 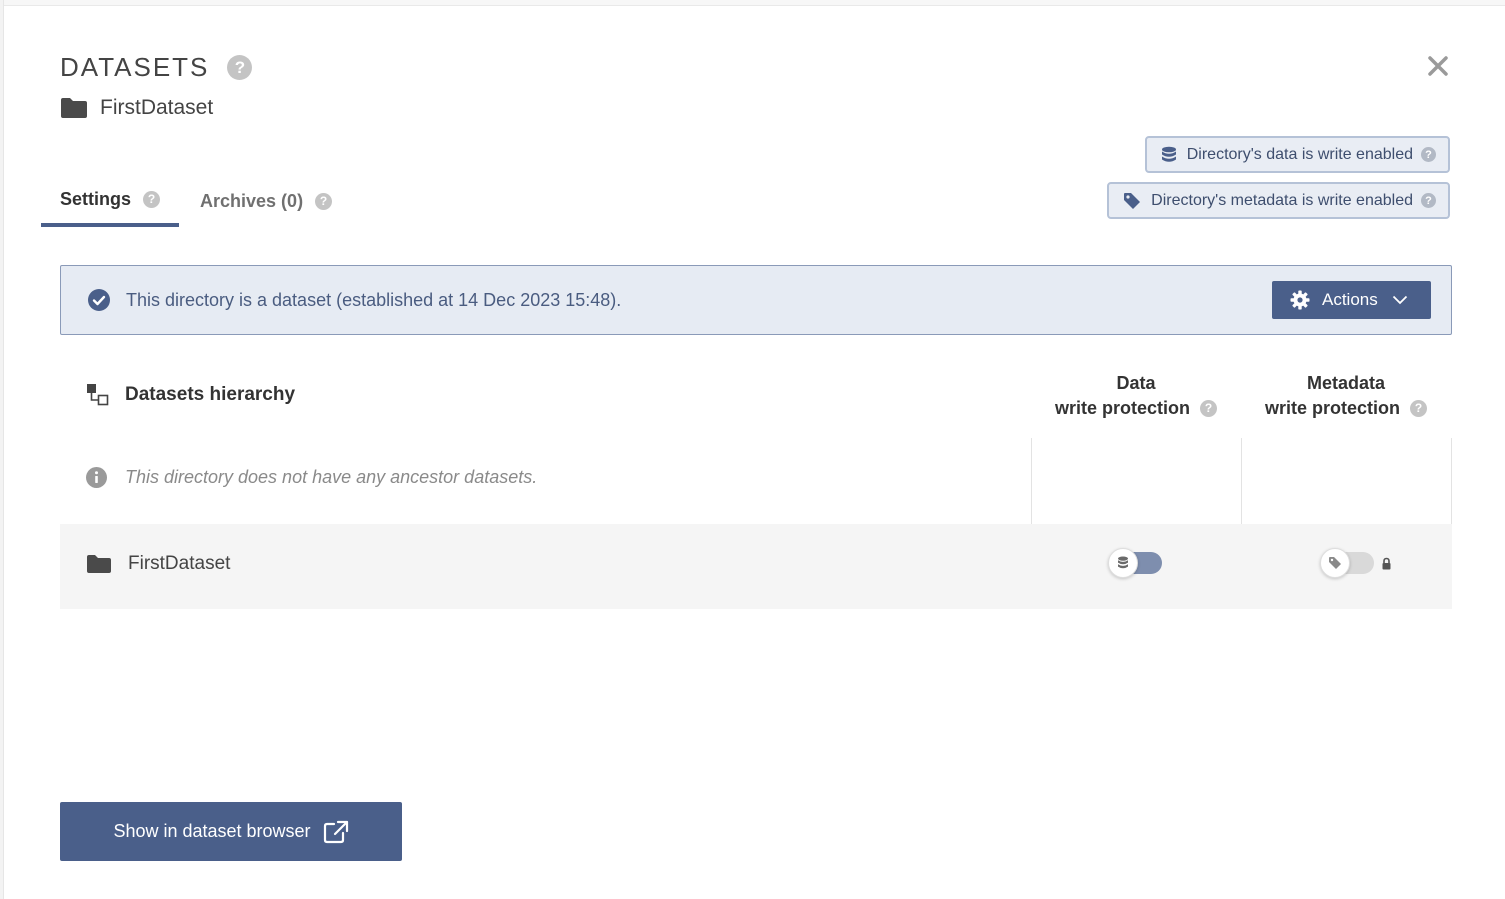 I want to click on tab-archives-label: Archives (0), so click(x=252, y=200).